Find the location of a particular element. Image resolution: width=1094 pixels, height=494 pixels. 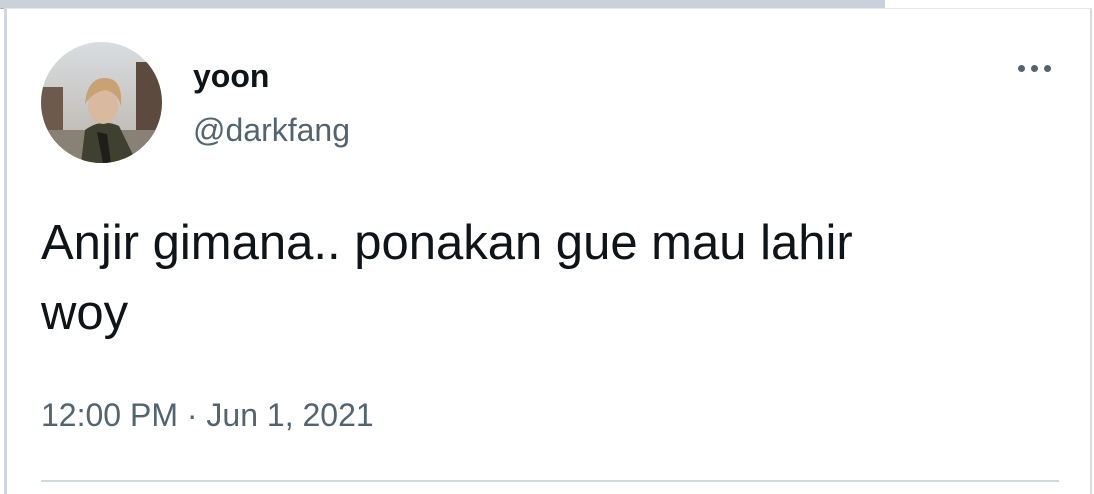

more-options-button is located at coordinates (1034, 68).